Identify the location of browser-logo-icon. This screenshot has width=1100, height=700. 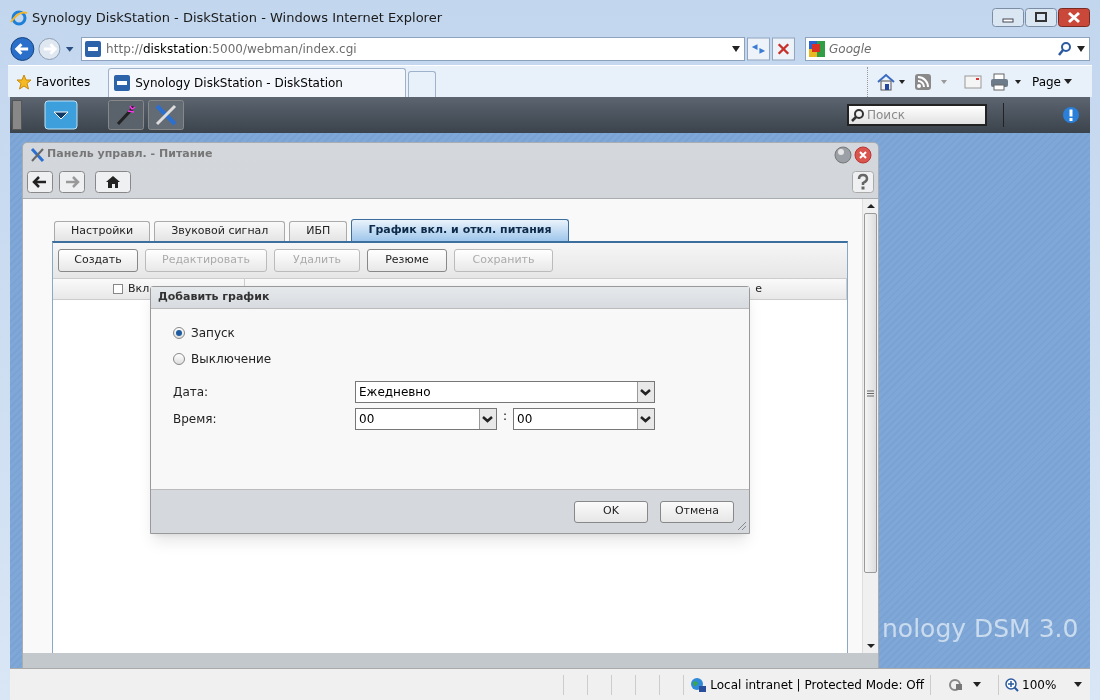
(19, 17).